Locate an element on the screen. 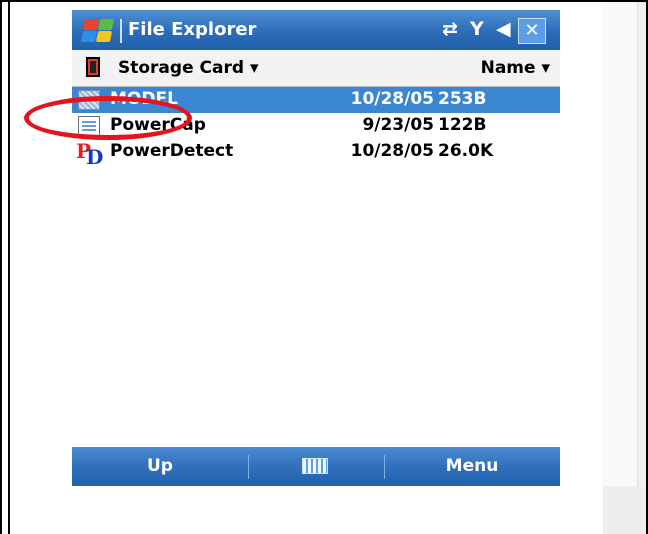  file-name: PowerDetect is located at coordinates (172, 151).